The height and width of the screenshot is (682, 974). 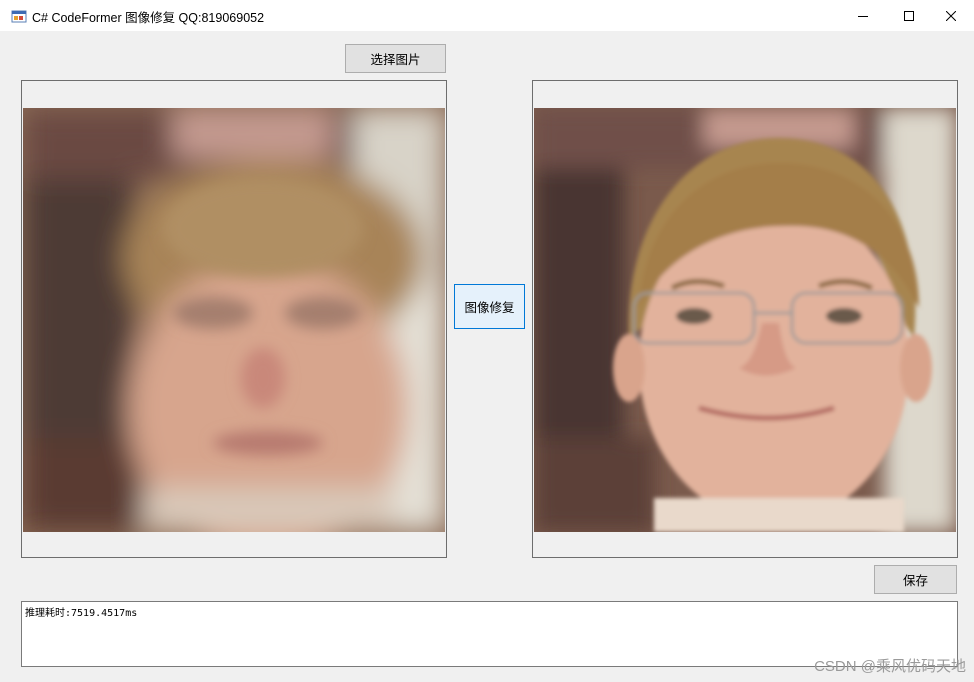 I want to click on window-title: C# CodeFormer 图像修复 QQ:819069052, so click(x=148, y=18).